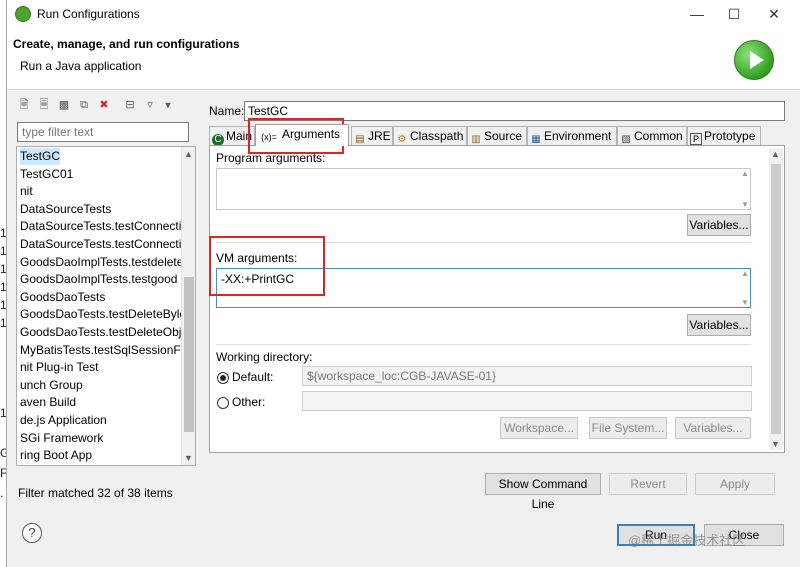 The image size is (800, 567). I want to click on tab-arguments: (x)= Arguments, so click(302, 135).